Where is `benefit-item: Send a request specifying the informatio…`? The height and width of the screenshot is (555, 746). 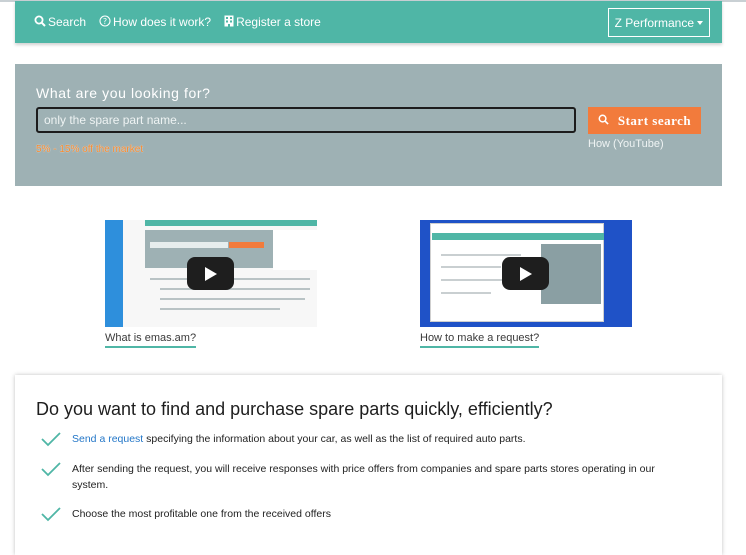 benefit-item: Send a request specifying the informatio… is located at coordinates (365, 439).